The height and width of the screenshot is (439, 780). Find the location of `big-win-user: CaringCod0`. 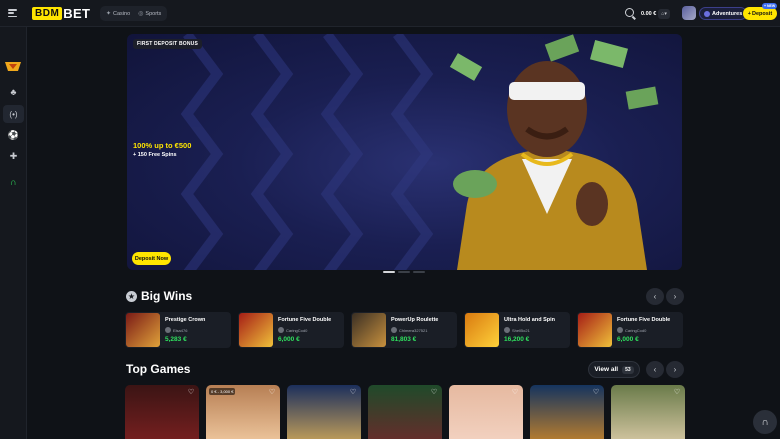

big-win-user: CaringCod0 is located at coordinates (631, 330).